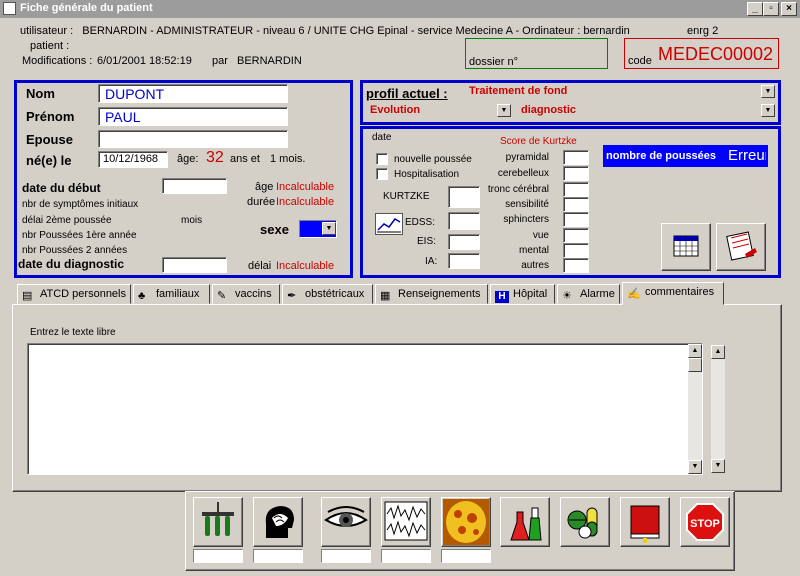 This screenshot has height=576, width=800. What do you see at coordinates (193, 116) in the screenshot?
I see `prenom-field: PAUL` at bounding box center [193, 116].